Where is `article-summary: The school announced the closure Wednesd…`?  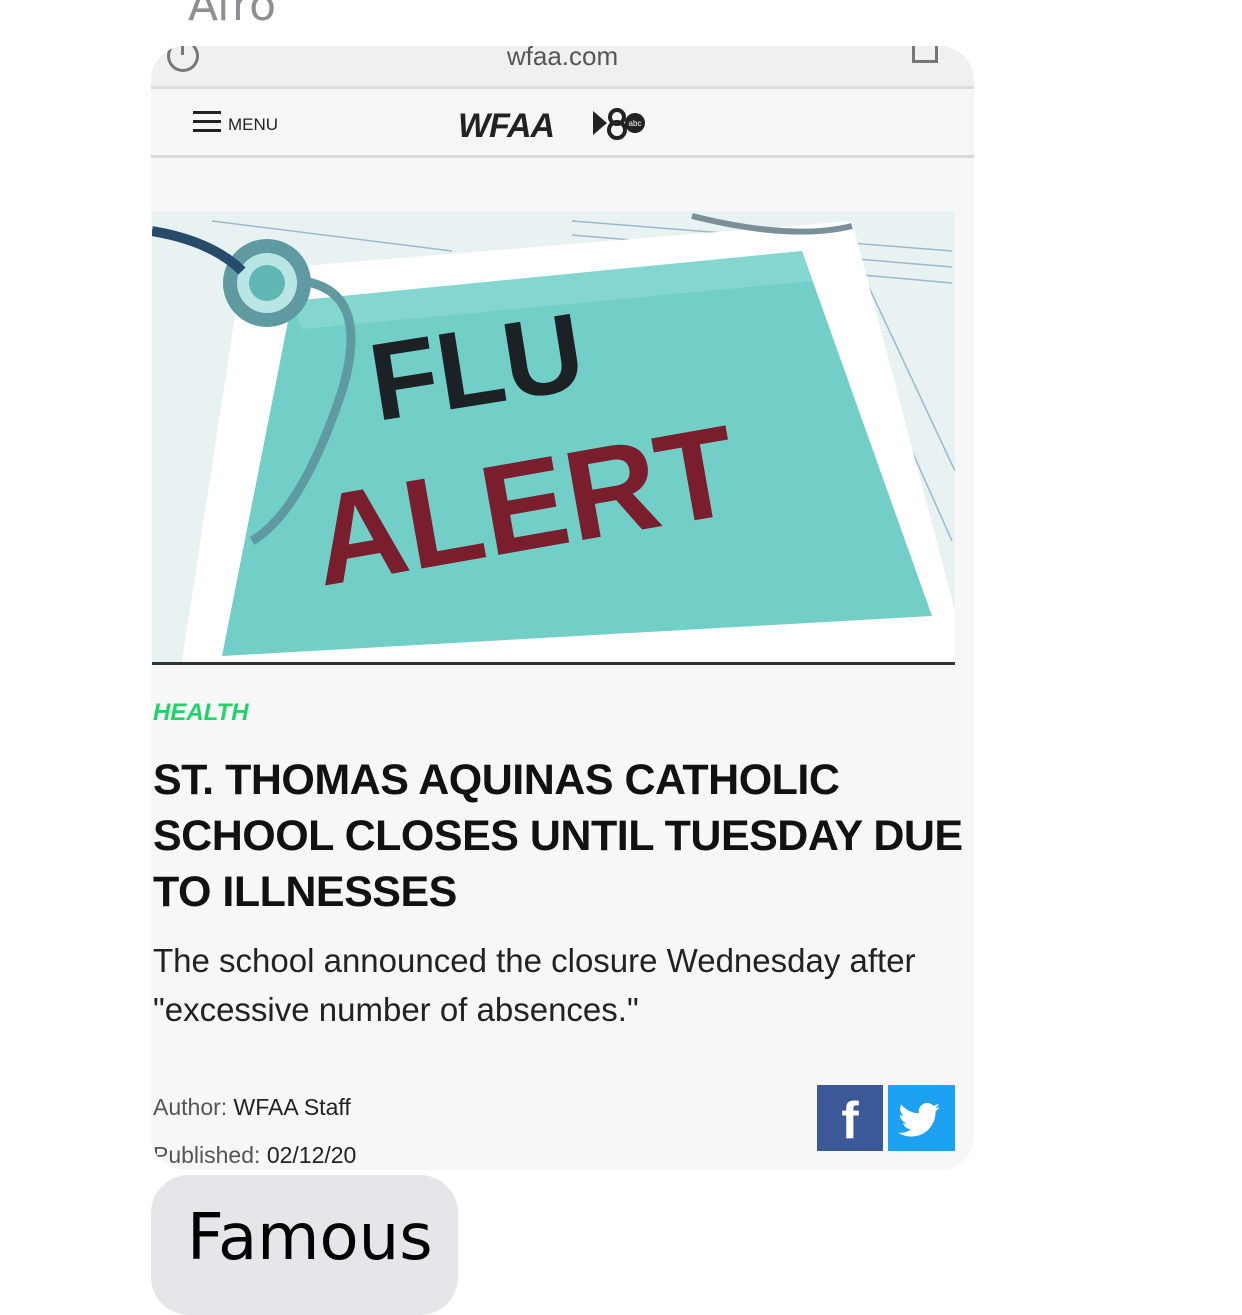
article-summary: The school announced the closure Wednesd… is located at coordinates (534, 985).